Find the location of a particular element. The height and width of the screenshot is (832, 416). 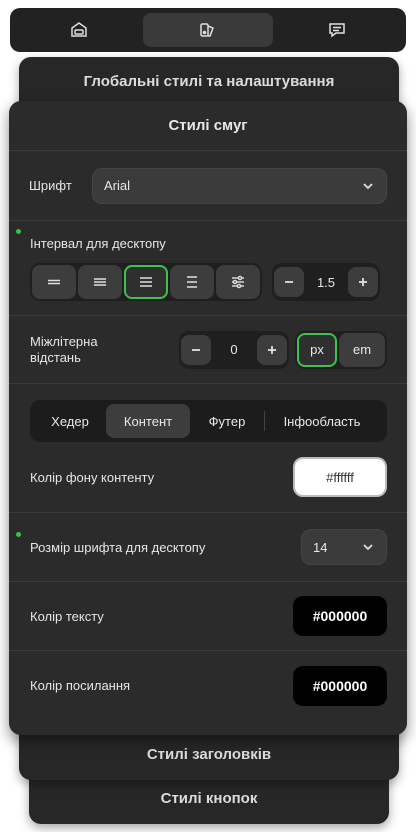

interval-stepper: 1.5 is located at coordinates (326, 282).